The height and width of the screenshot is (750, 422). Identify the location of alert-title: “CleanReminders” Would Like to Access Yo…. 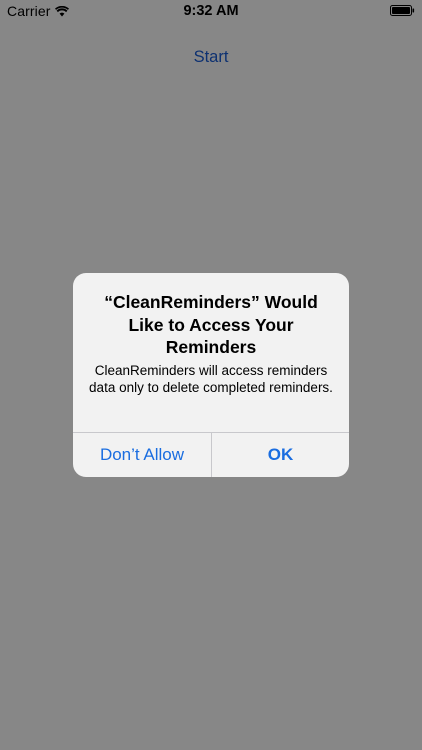
(211, 324).